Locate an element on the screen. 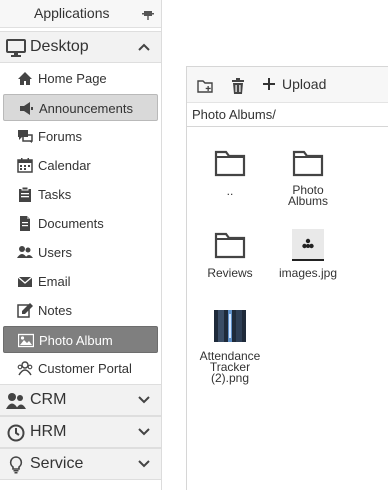  sidebar-item-label: Tasks is located at coordinates (55, 194).